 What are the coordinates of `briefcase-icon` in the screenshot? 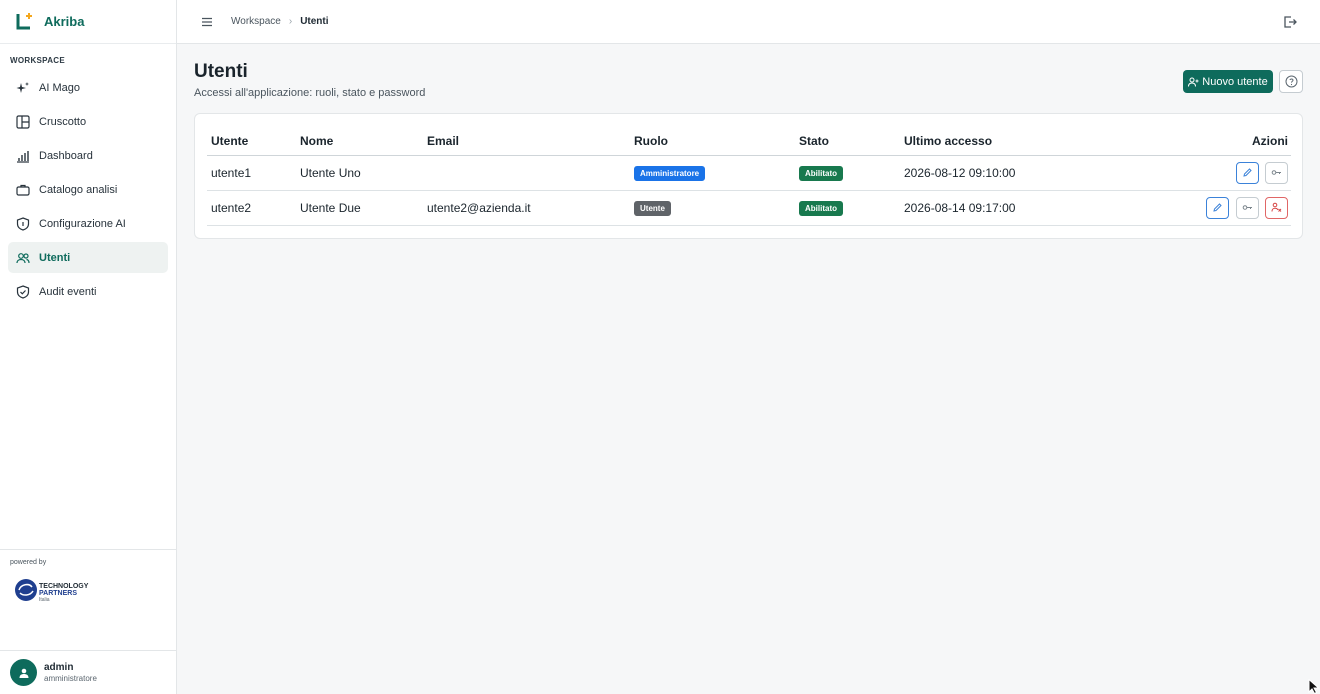 It's located at (23, 190).